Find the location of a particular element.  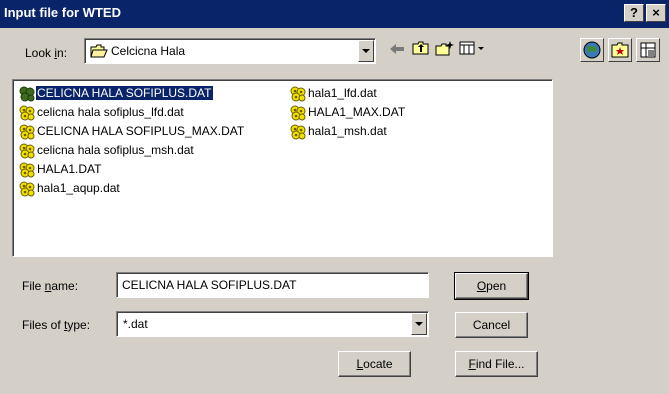

globe-icon is located at coordinates (592, 50).